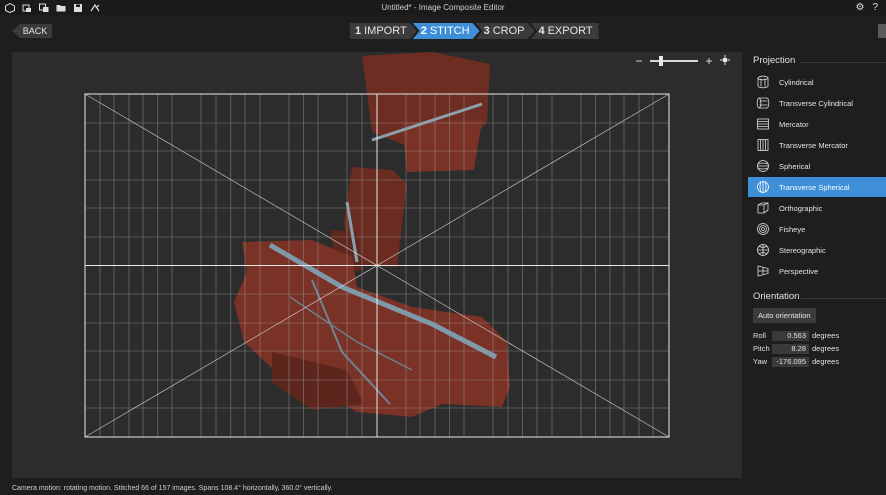 Image resolution: width=886 pixels, height=495 pixels. What do you see at coordinates (763, 250) in the screenshot?
I see `stereographic-icon` at bounding box center [763, 250].